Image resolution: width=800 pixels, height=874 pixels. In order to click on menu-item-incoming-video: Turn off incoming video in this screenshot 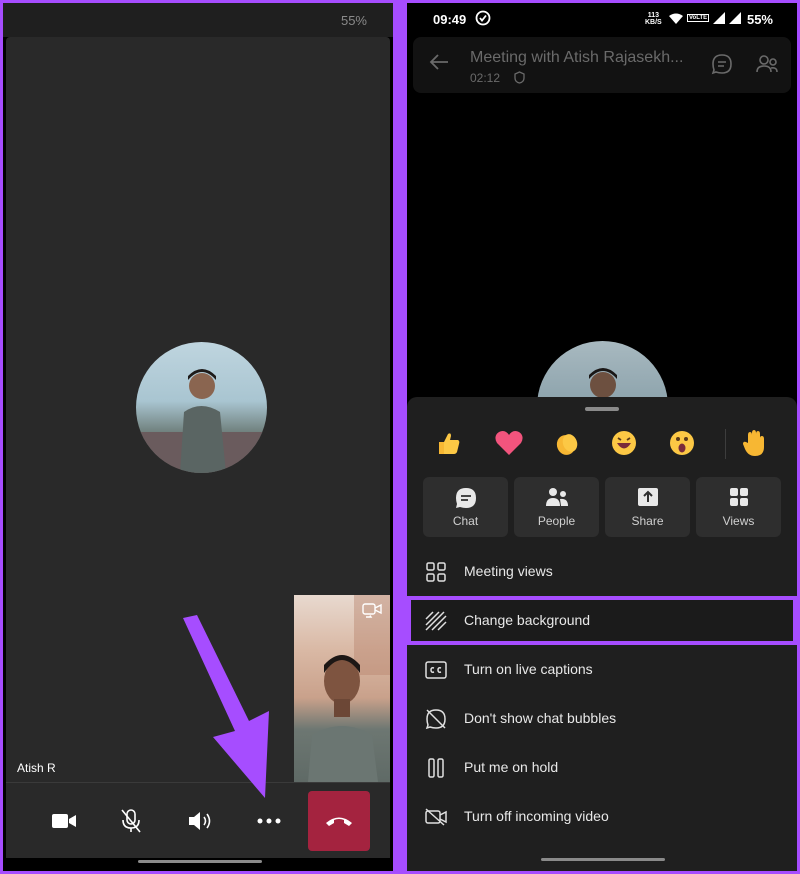, I will do `click(602, 816)`.